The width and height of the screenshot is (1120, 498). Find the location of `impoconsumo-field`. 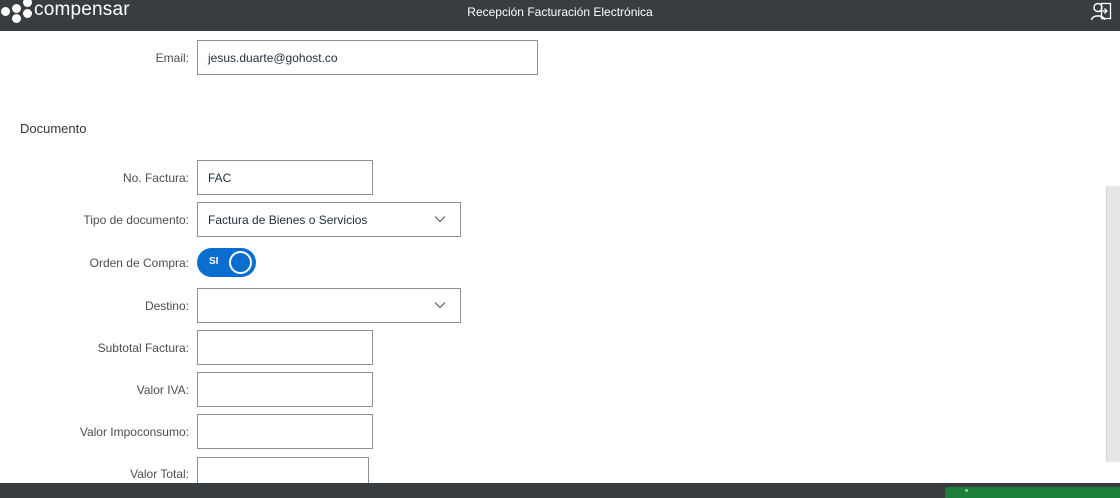

impoconsumo-field is located at coordinates (285, 431).